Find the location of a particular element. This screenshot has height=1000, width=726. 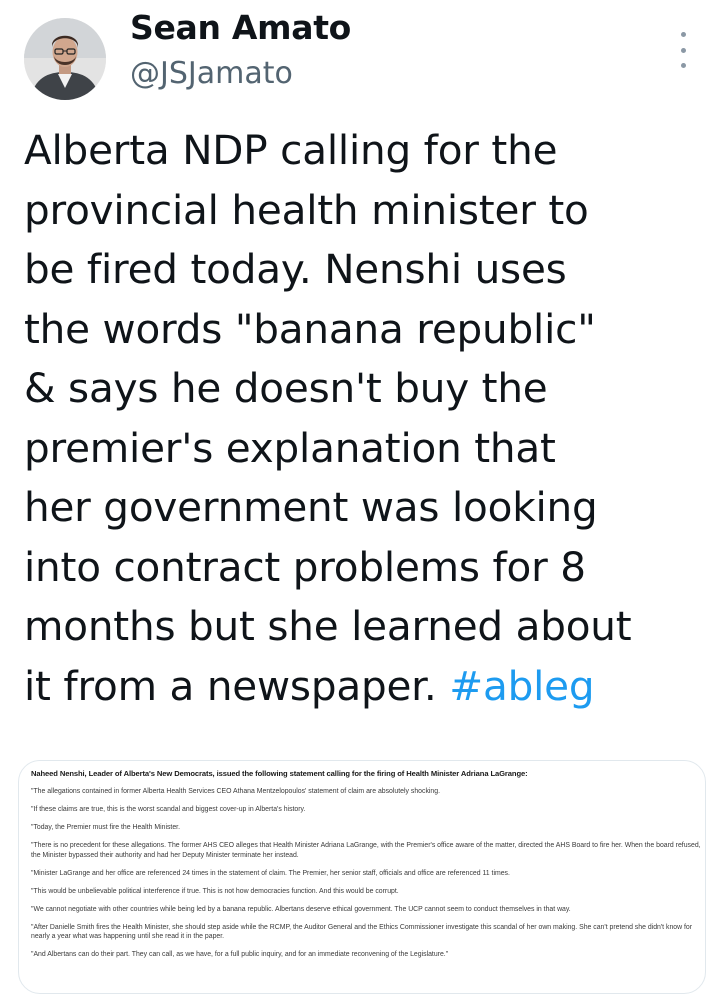

tweet-line: months but she learned about is located at coordinates (328, 626).